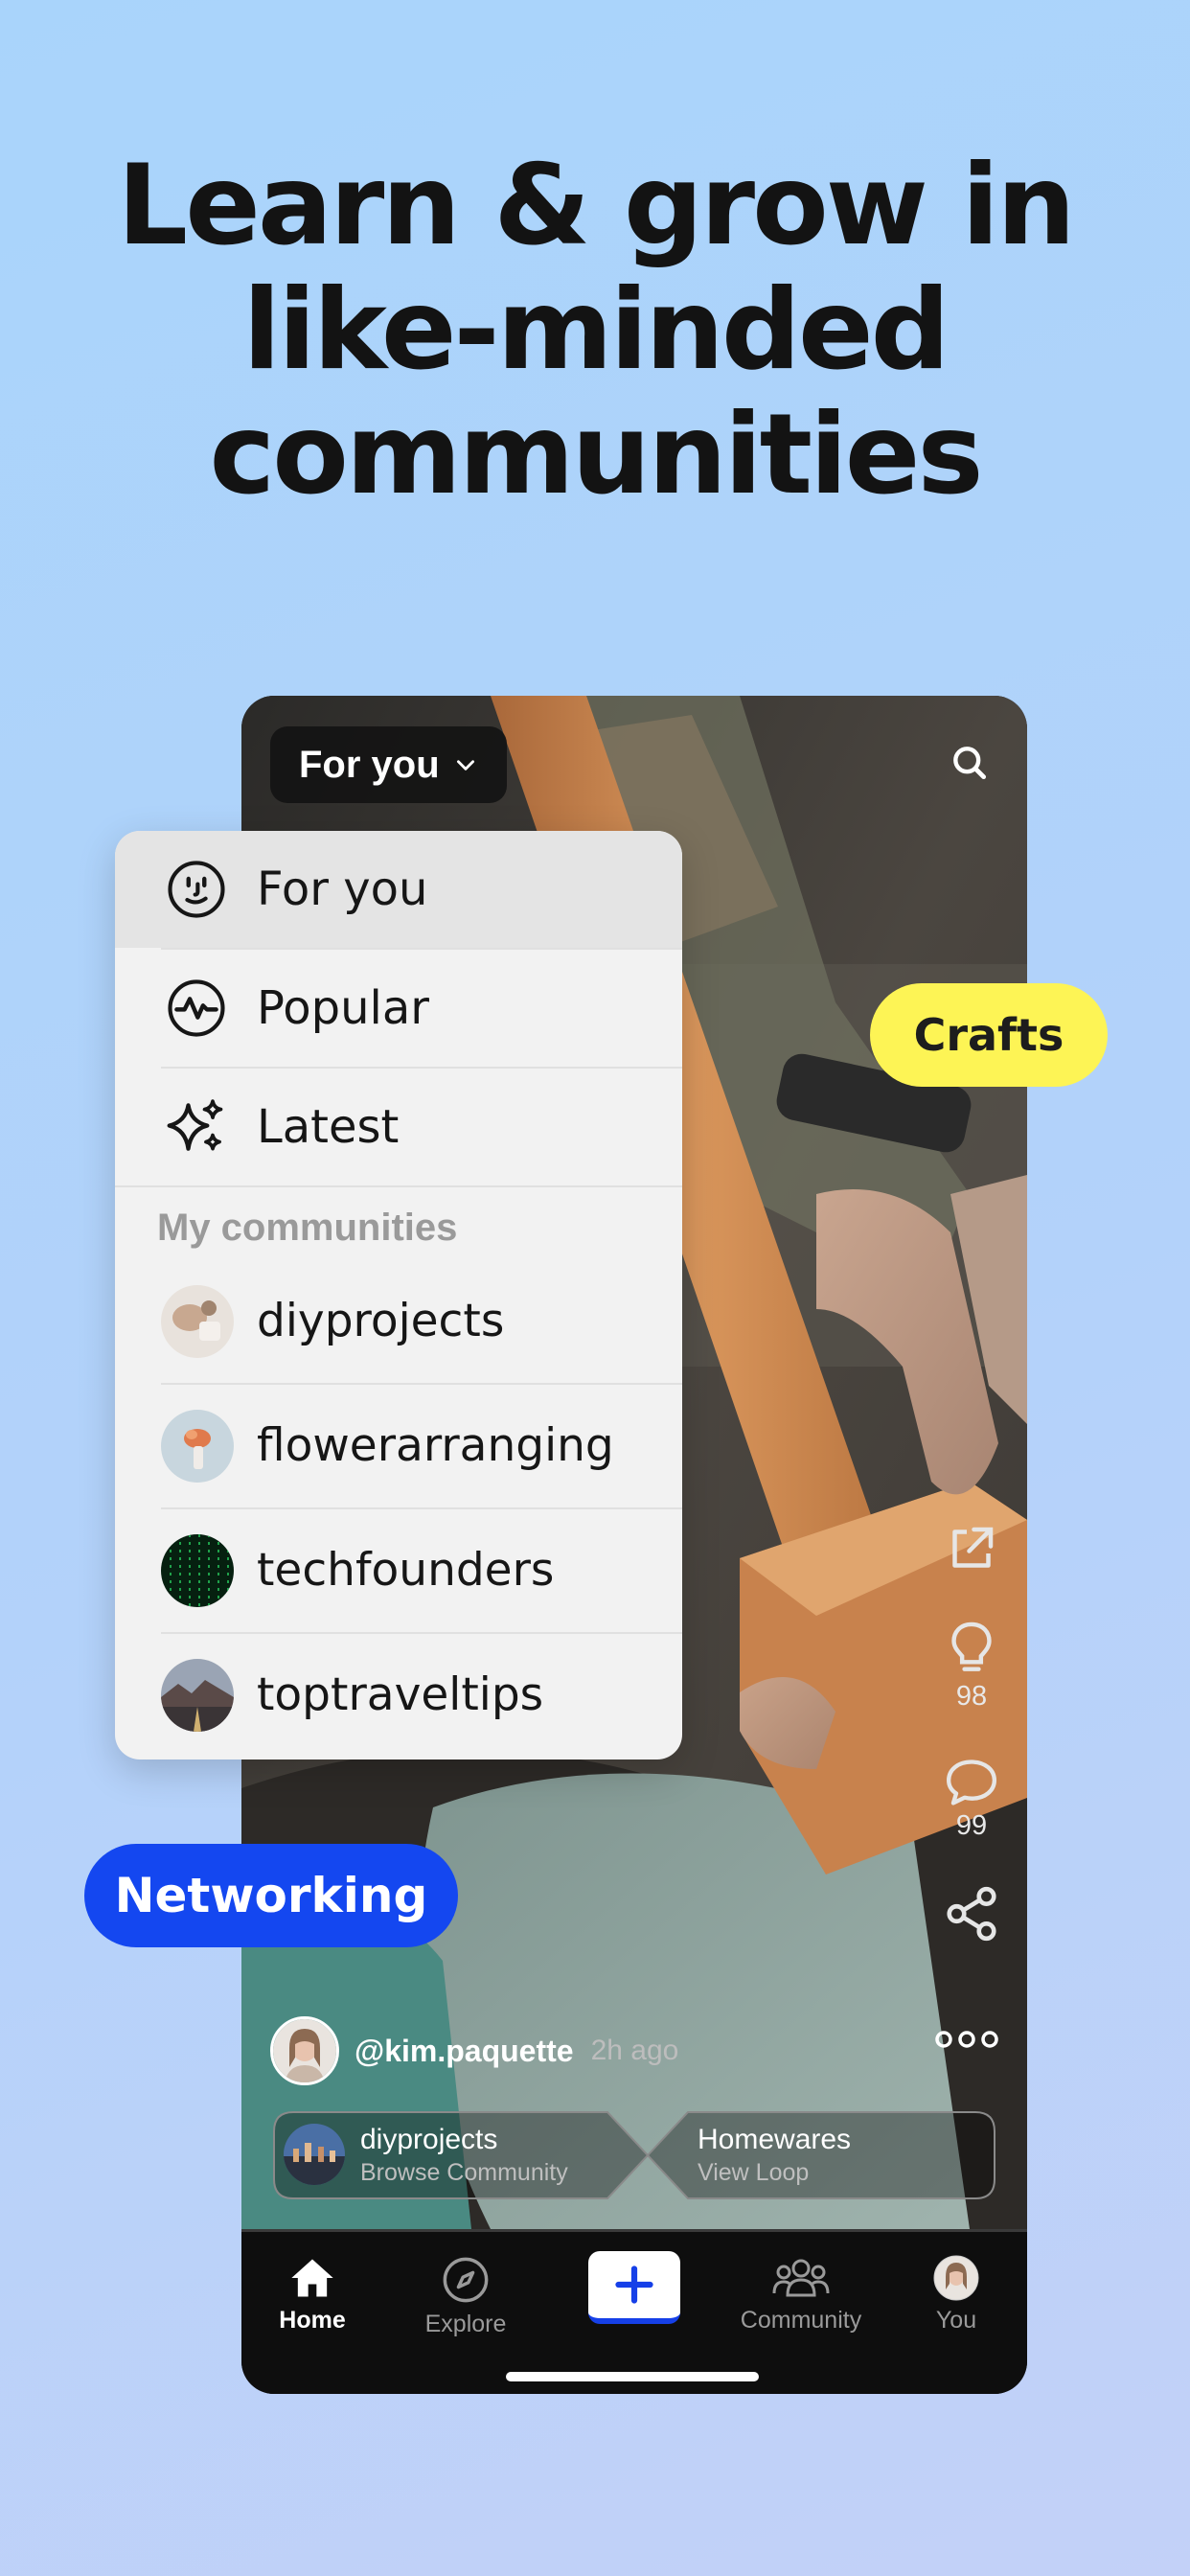 This screenshot has width=1190, height=2576. I want to click on headline: Learn & grow in like-minded communities, so click(595, 331).